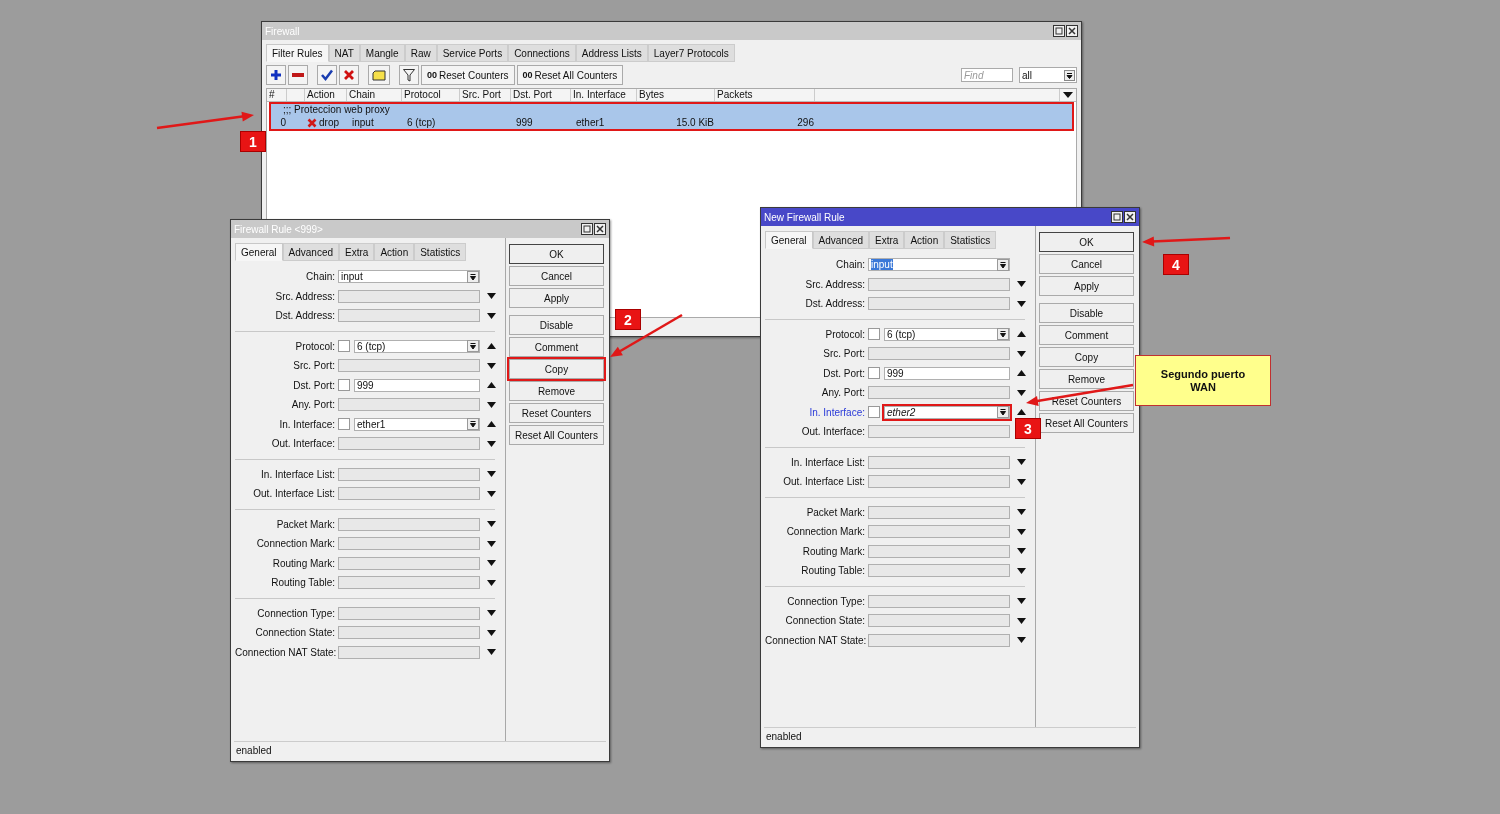 Image resolution: width=1500 pixels, height=814 pixels. Describe the element at coordinates (379, 75) in the screenshot. I see `comment-button` at that location.